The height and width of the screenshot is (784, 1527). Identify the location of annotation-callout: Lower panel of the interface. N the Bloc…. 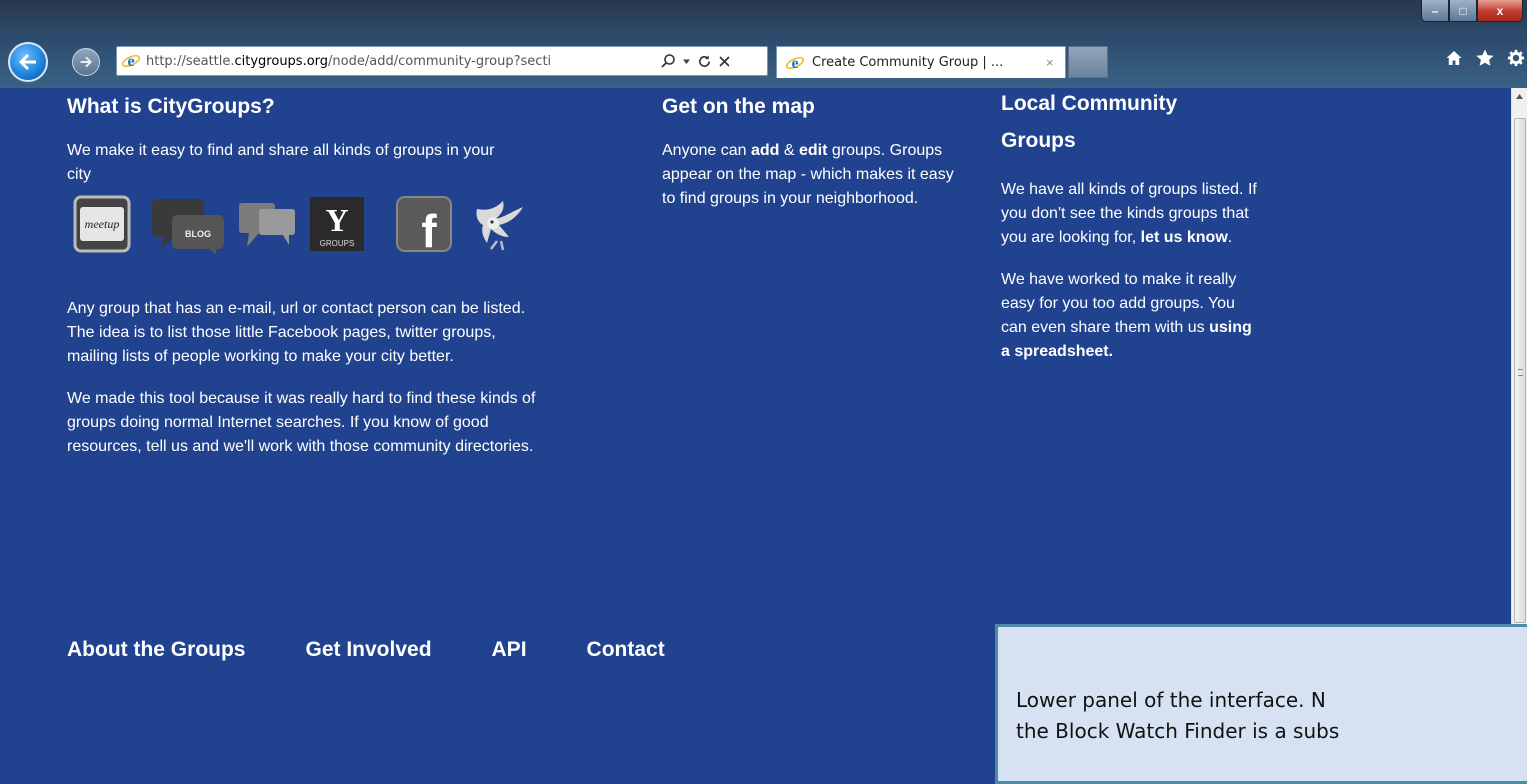
(1261, 704).